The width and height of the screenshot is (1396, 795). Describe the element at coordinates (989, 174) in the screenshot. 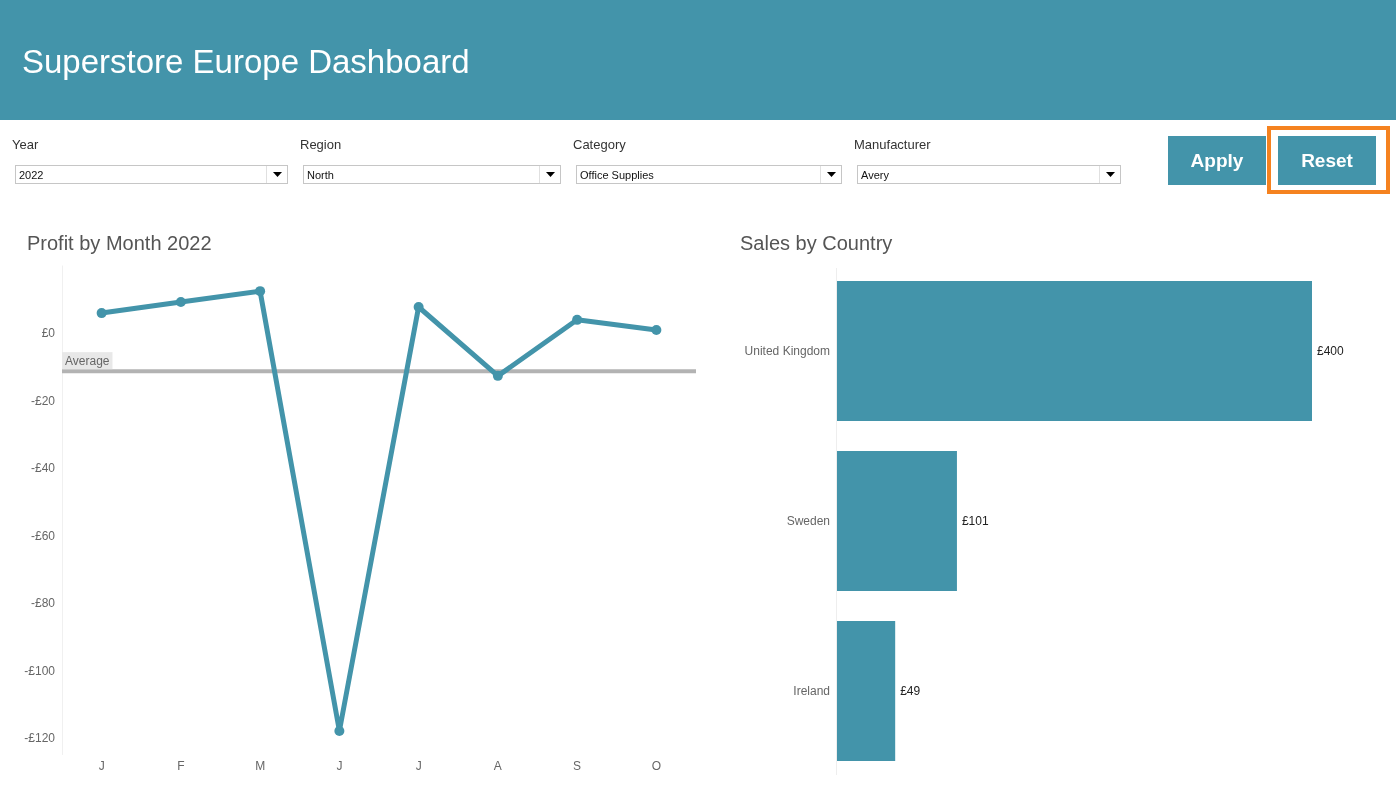

I see `filter-dropdown: Avery` at that location.